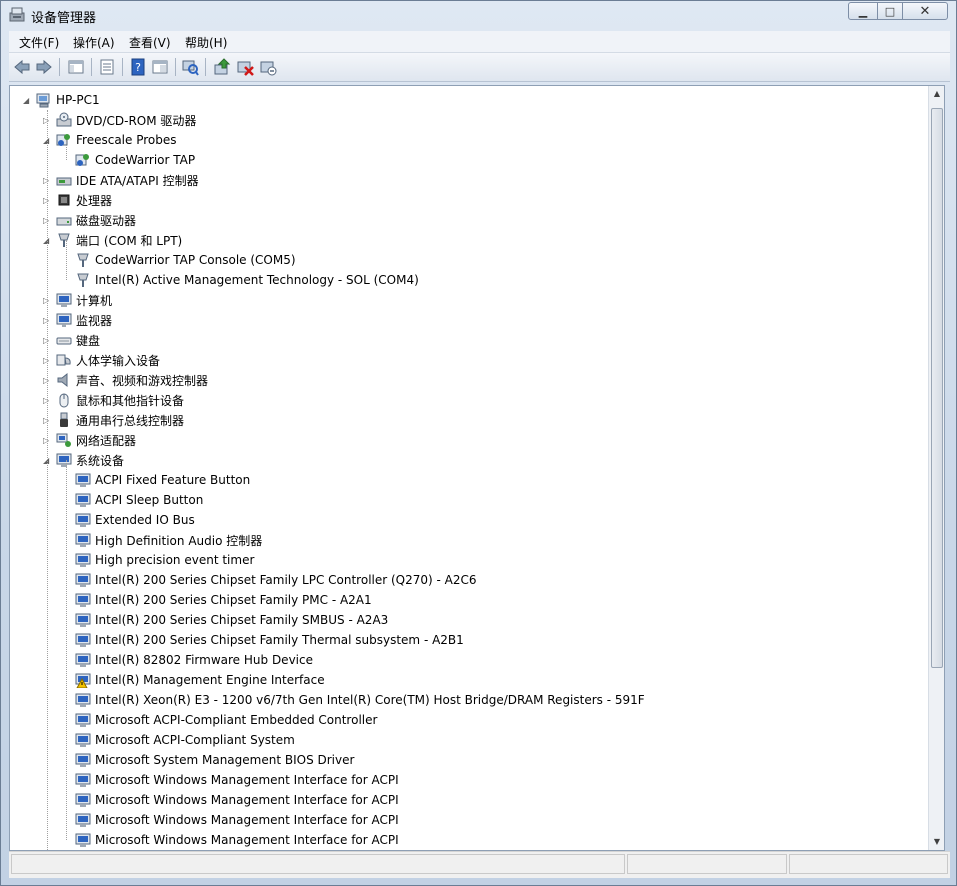 The width and height of the screenshot is (957, 886). I want to click on monitor-icon, so click(64, 320).